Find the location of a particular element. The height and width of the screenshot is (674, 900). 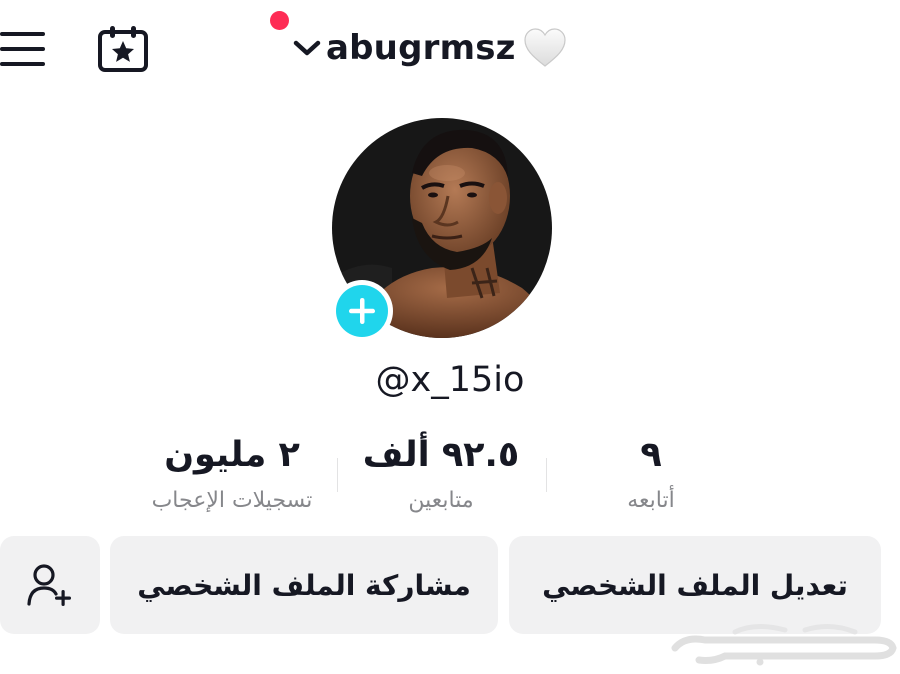

profile-handle: @x_15io is located at coordinates (450, 380).